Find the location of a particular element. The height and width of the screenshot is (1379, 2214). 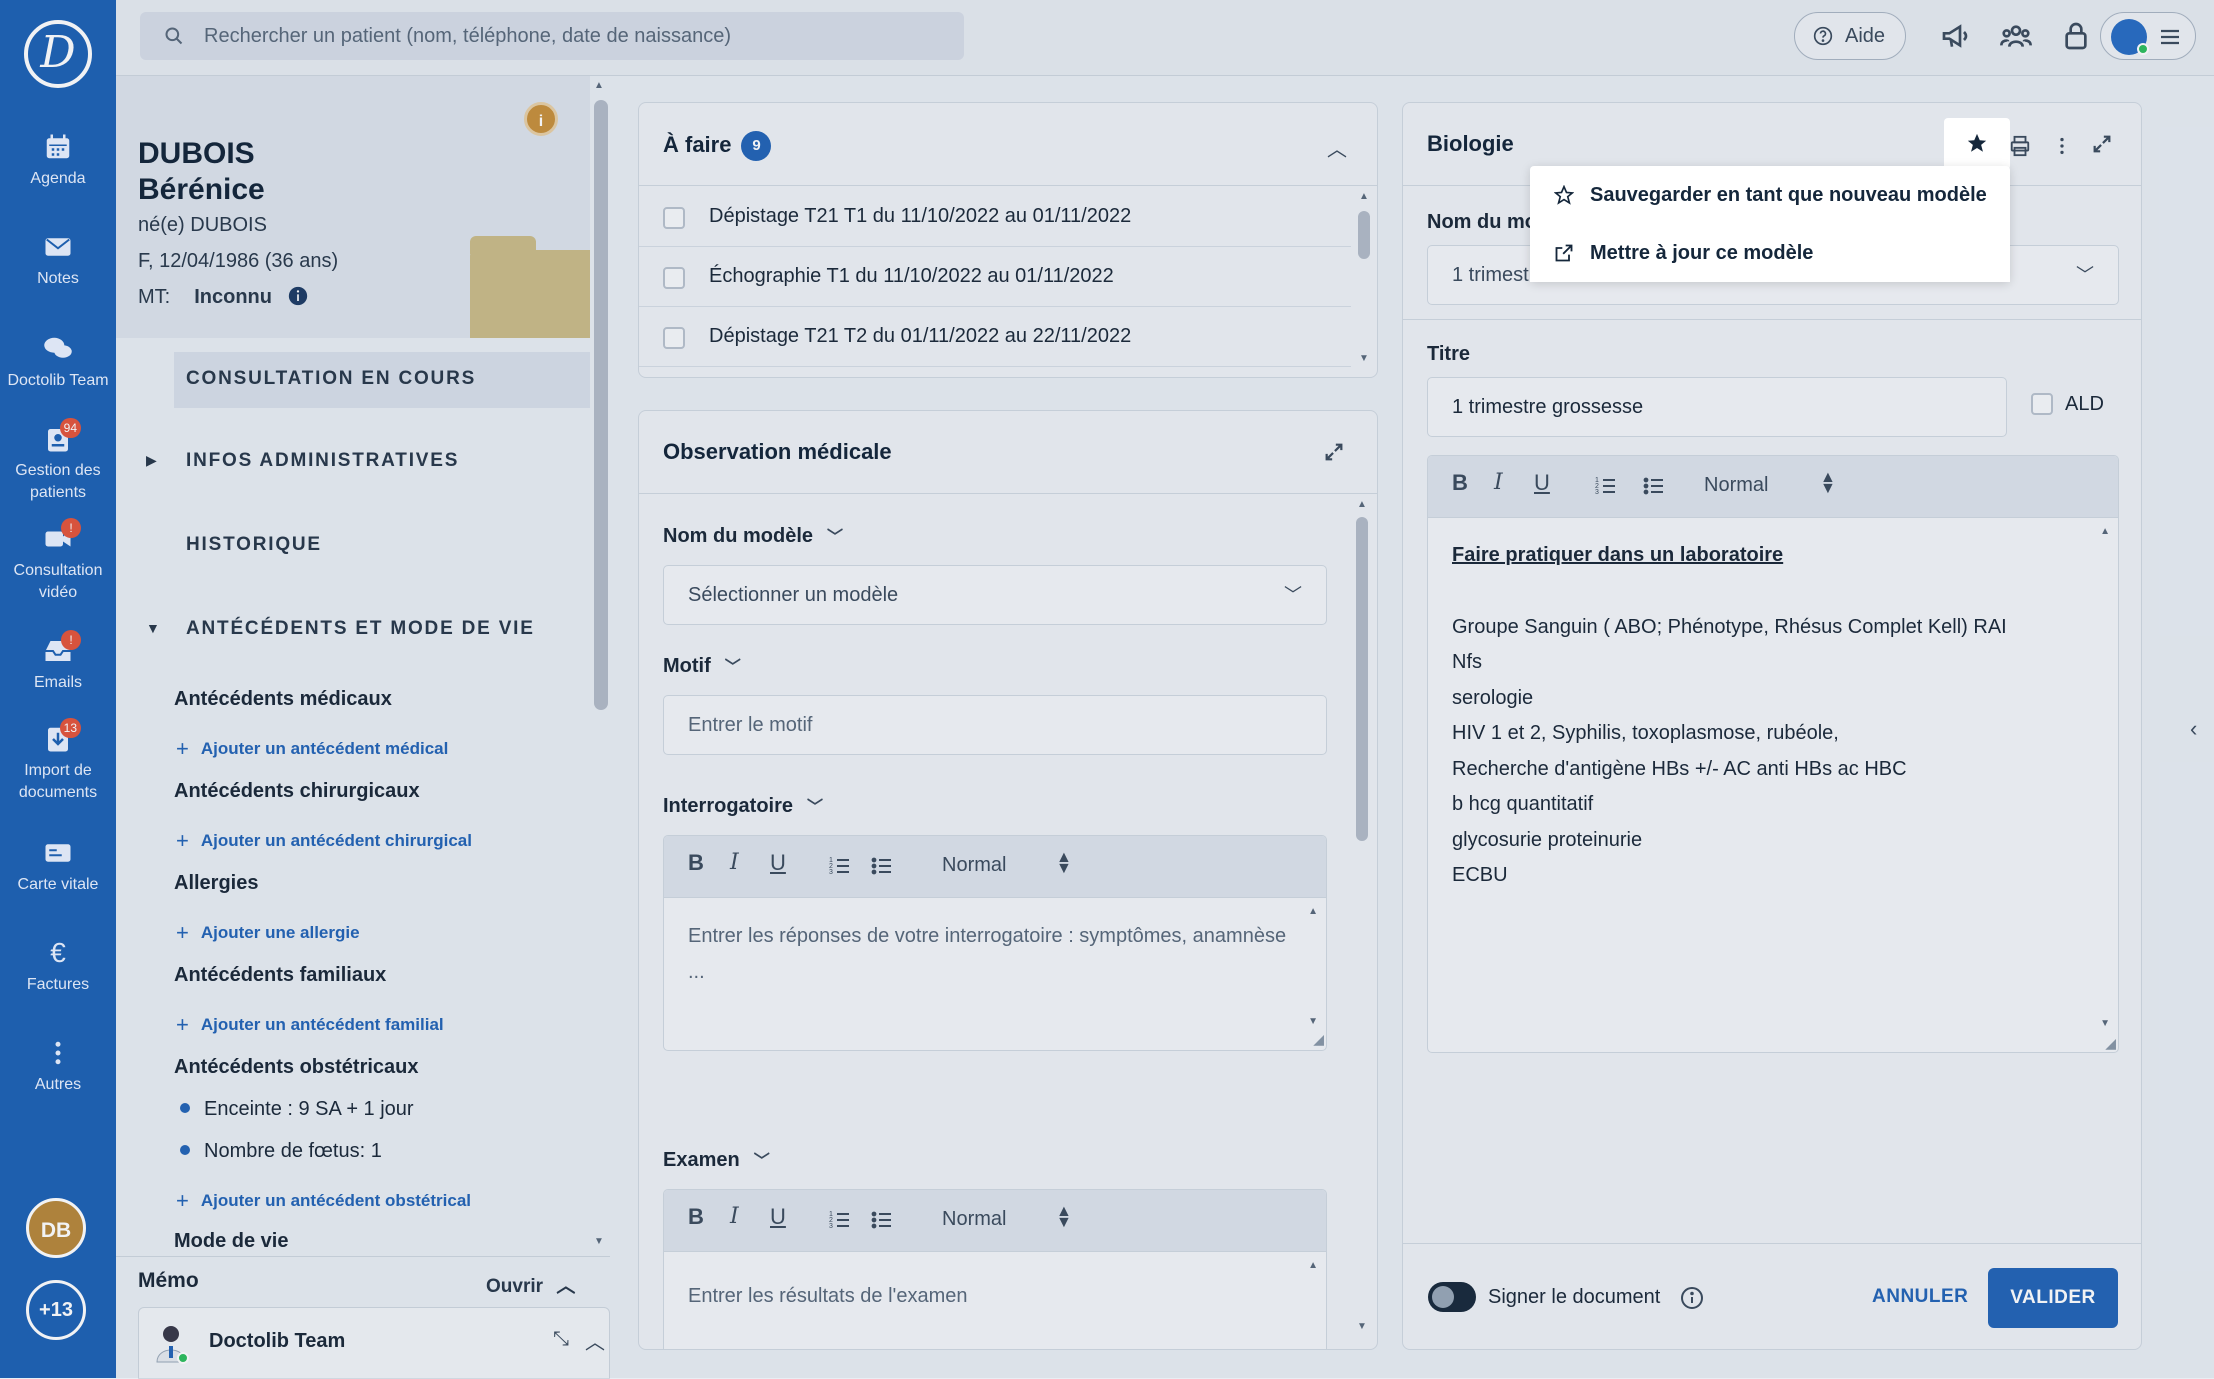

more-accounts-button: +13 is located at coordinates (56, 1310).